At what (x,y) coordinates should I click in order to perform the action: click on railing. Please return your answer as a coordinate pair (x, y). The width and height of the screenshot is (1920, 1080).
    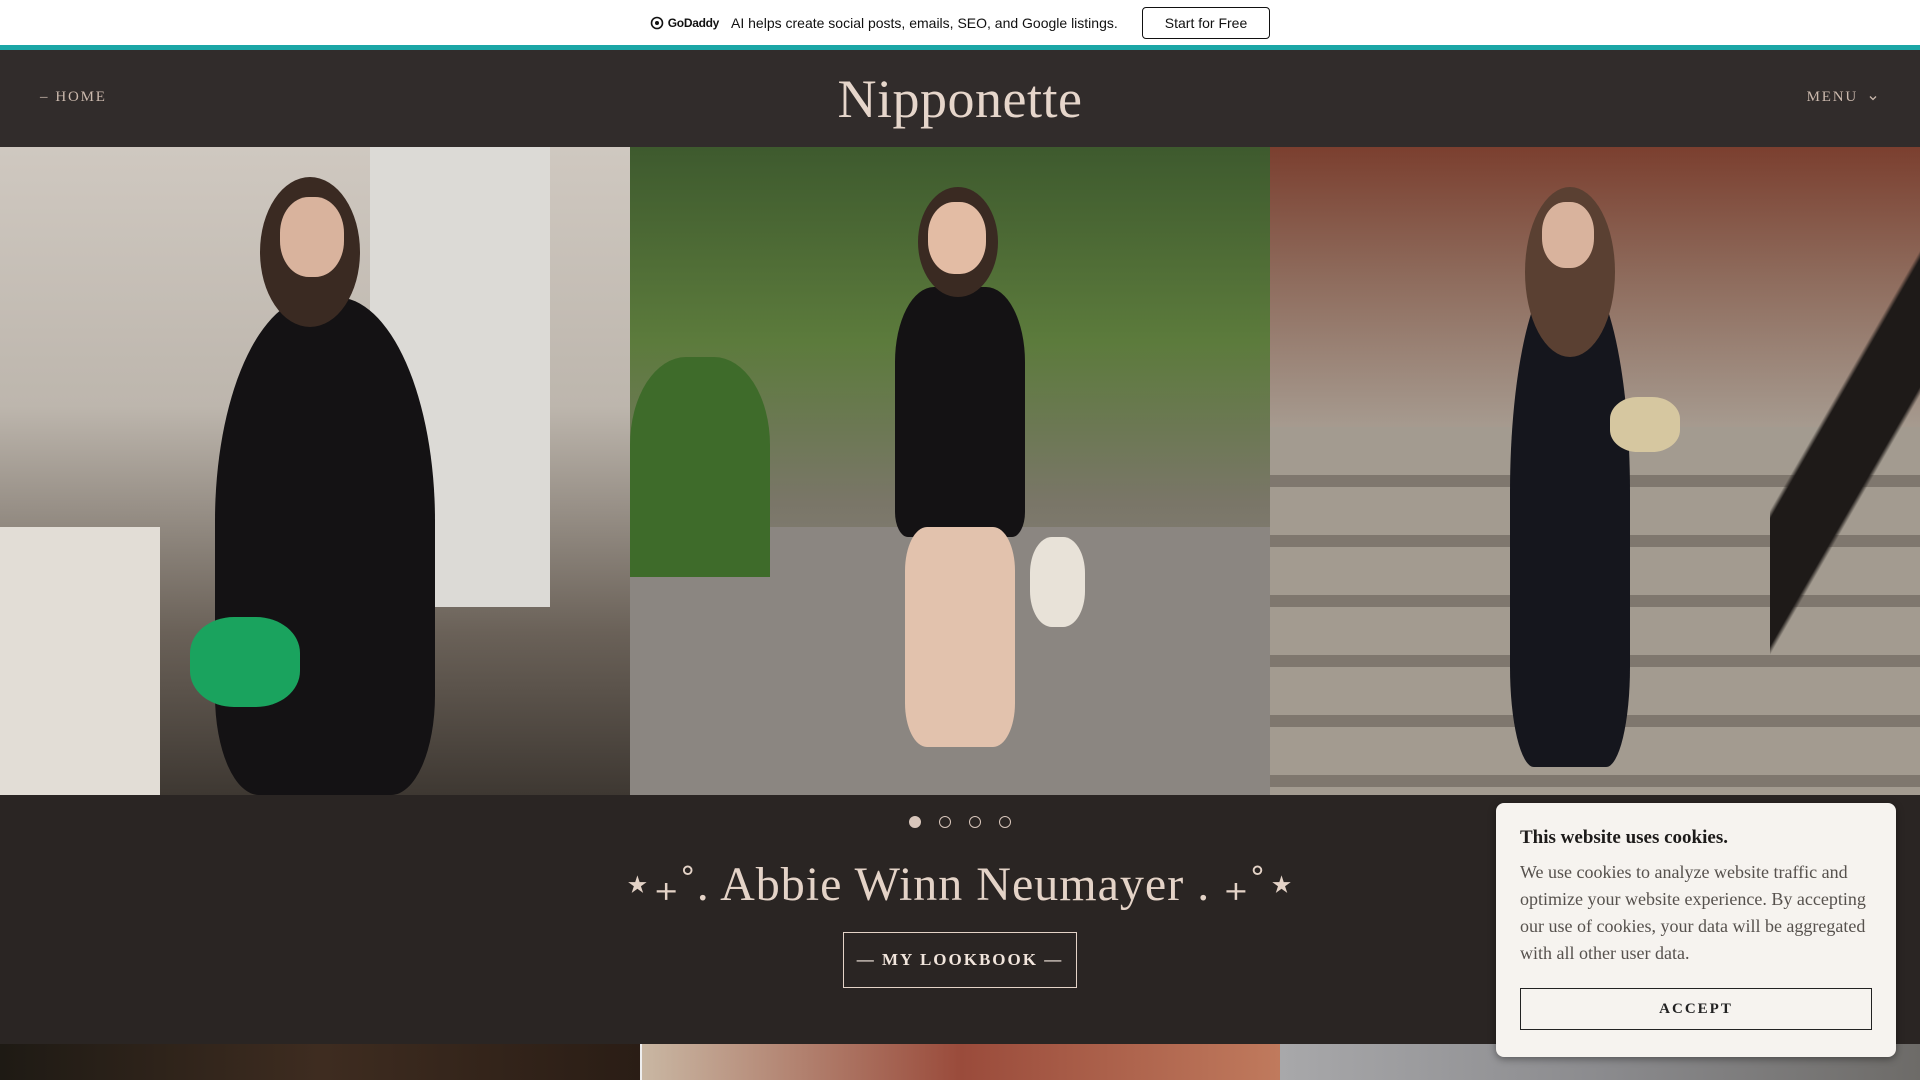
    Looking at the image, I should click on (1845, 471).